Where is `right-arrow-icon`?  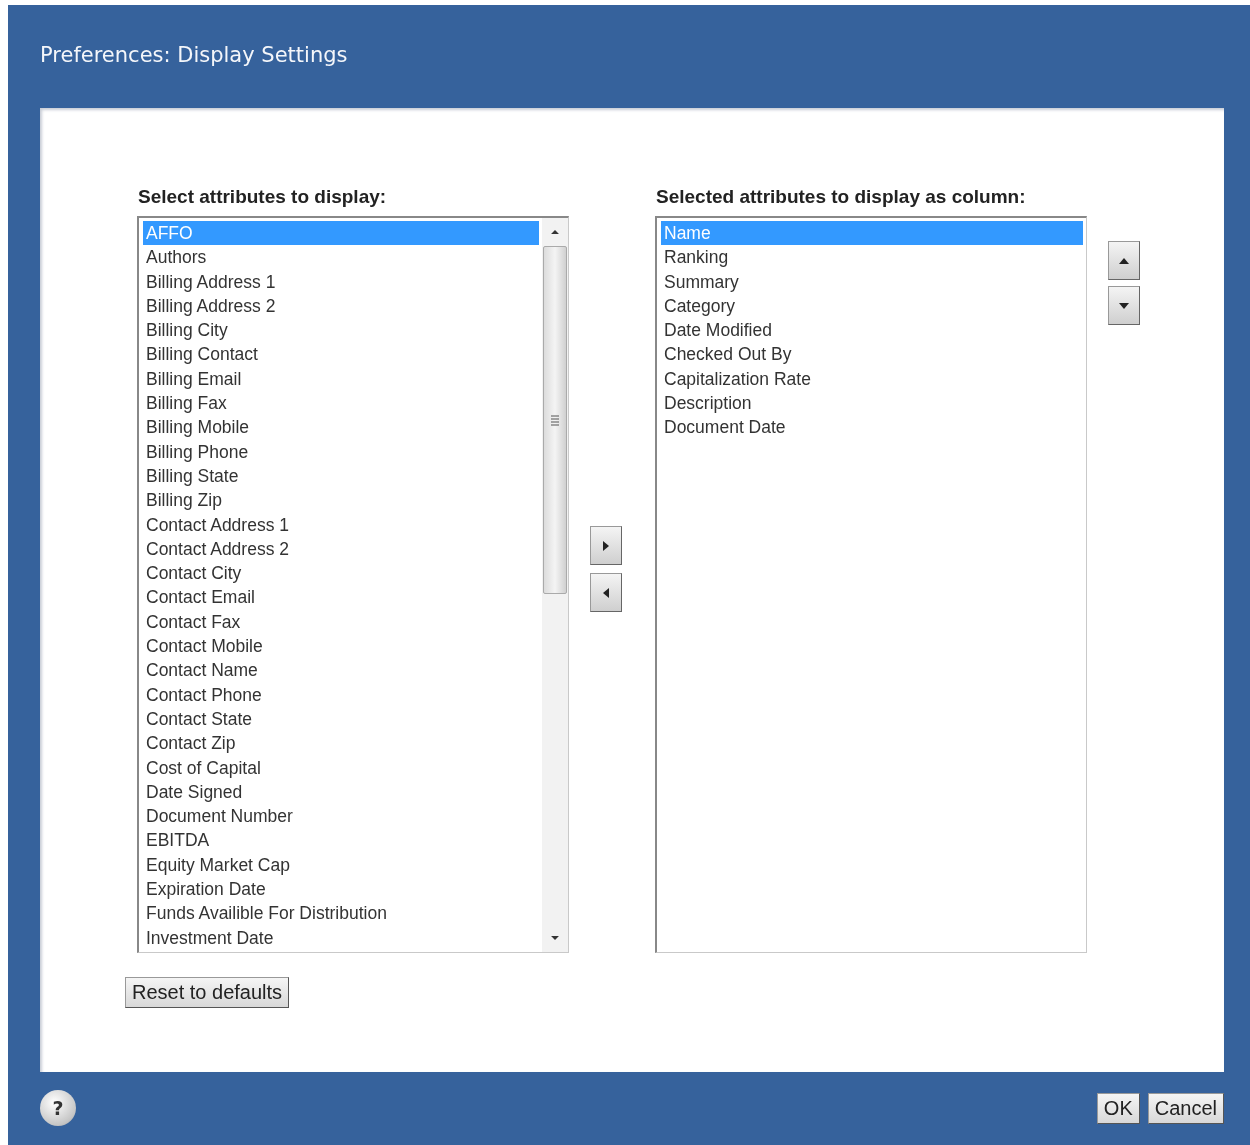 right-arrow-icon is located at coordinates (606, 545).